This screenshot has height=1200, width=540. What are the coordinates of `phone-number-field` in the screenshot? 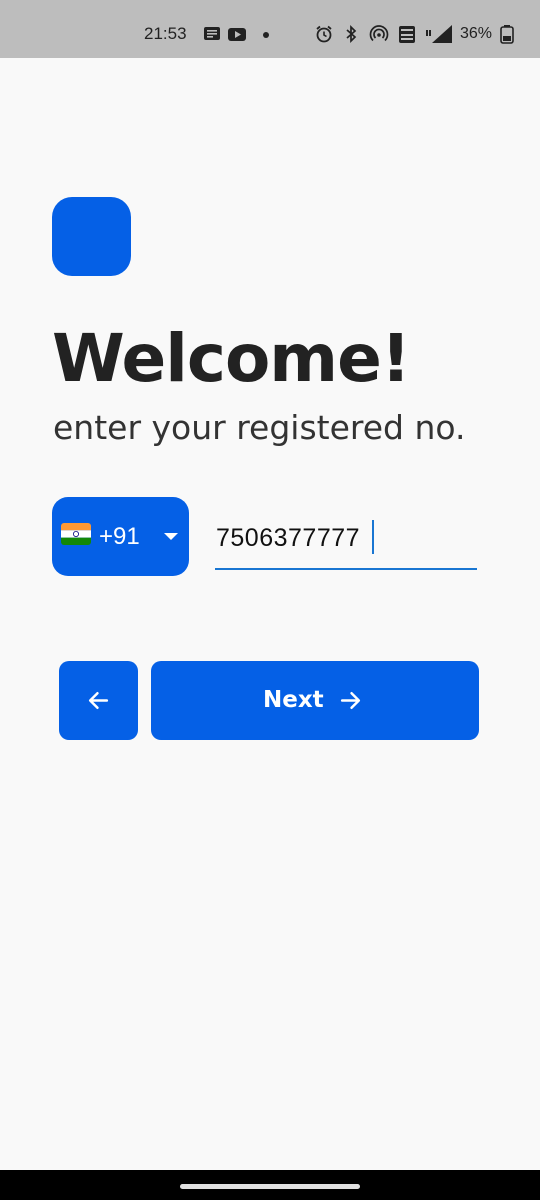 It's located at (346, 541).